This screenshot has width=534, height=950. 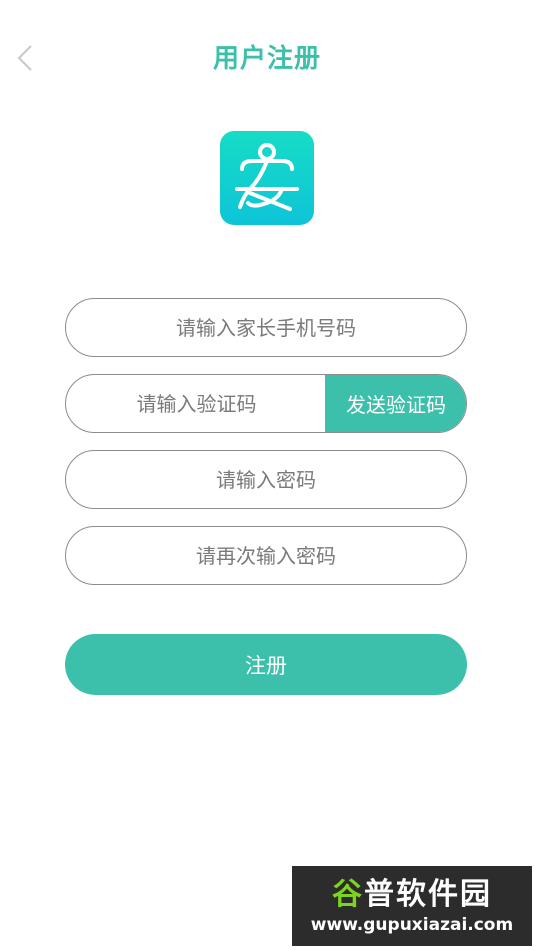 I want to click on an-character-logo-icon, so click(x=267, y=177).